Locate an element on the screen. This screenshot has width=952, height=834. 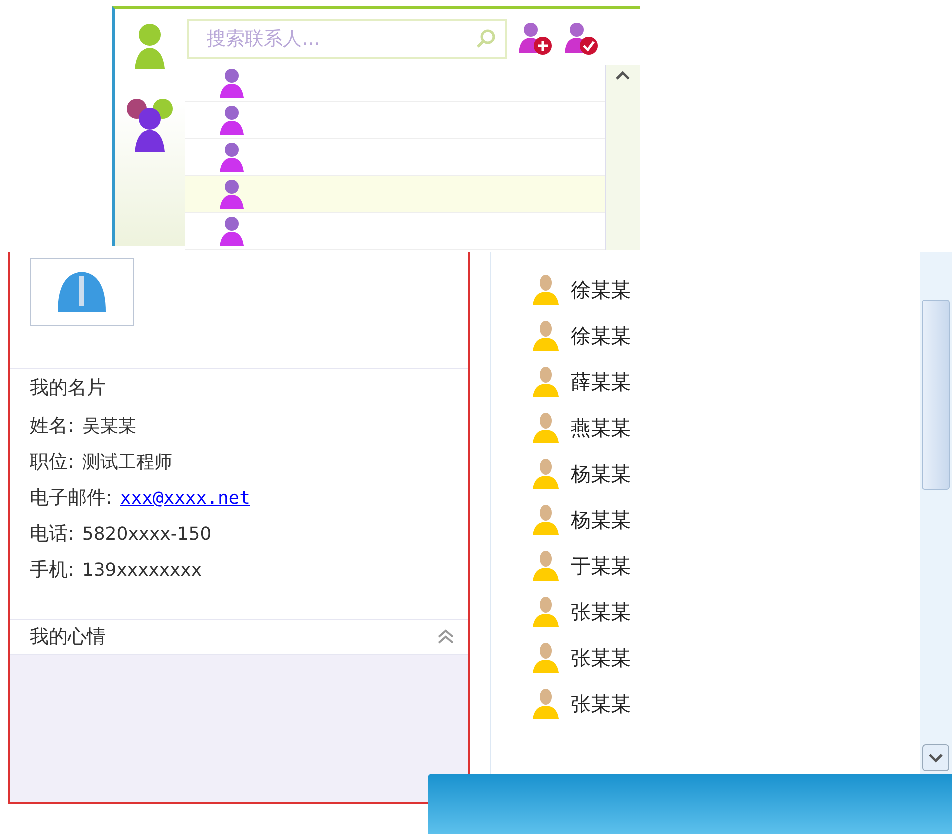
check-user-icon is located at coordinates (581, 39).